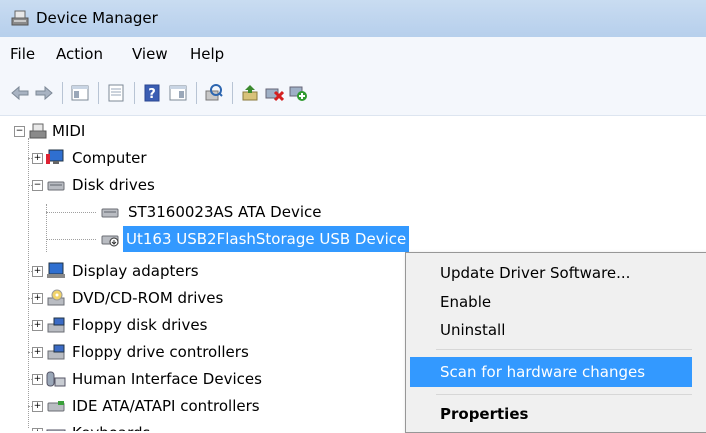  Describe the element at coordinates (97, 18) in the screenshot. I see `window-title: Device Manager` at that location.